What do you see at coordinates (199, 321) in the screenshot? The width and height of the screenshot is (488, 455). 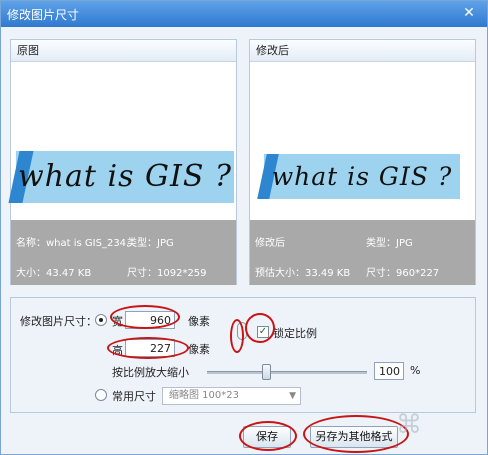 I see `width-unit: 像素` at bounding box center [199, 321].